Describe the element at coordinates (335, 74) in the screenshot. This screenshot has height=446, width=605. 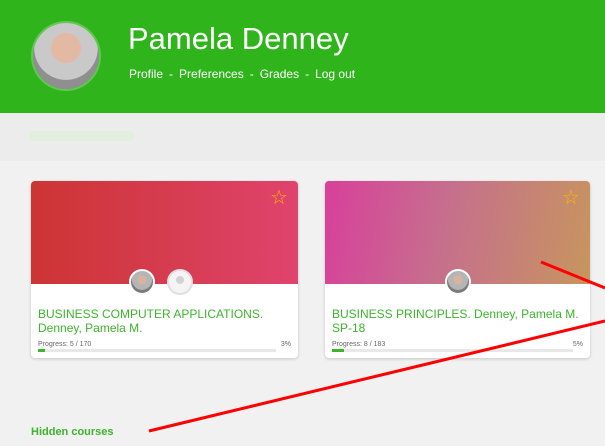
I see `logout-link: Log out` at that location.